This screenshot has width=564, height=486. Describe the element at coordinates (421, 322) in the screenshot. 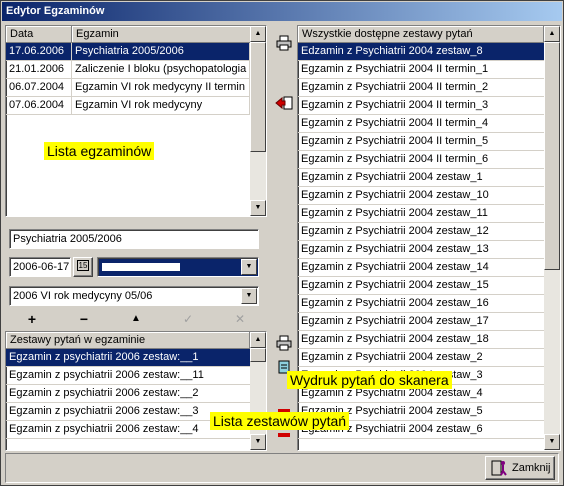

I see `list-item: Egzamin z Psychiatrii 2004 zestaw_17` at that location.